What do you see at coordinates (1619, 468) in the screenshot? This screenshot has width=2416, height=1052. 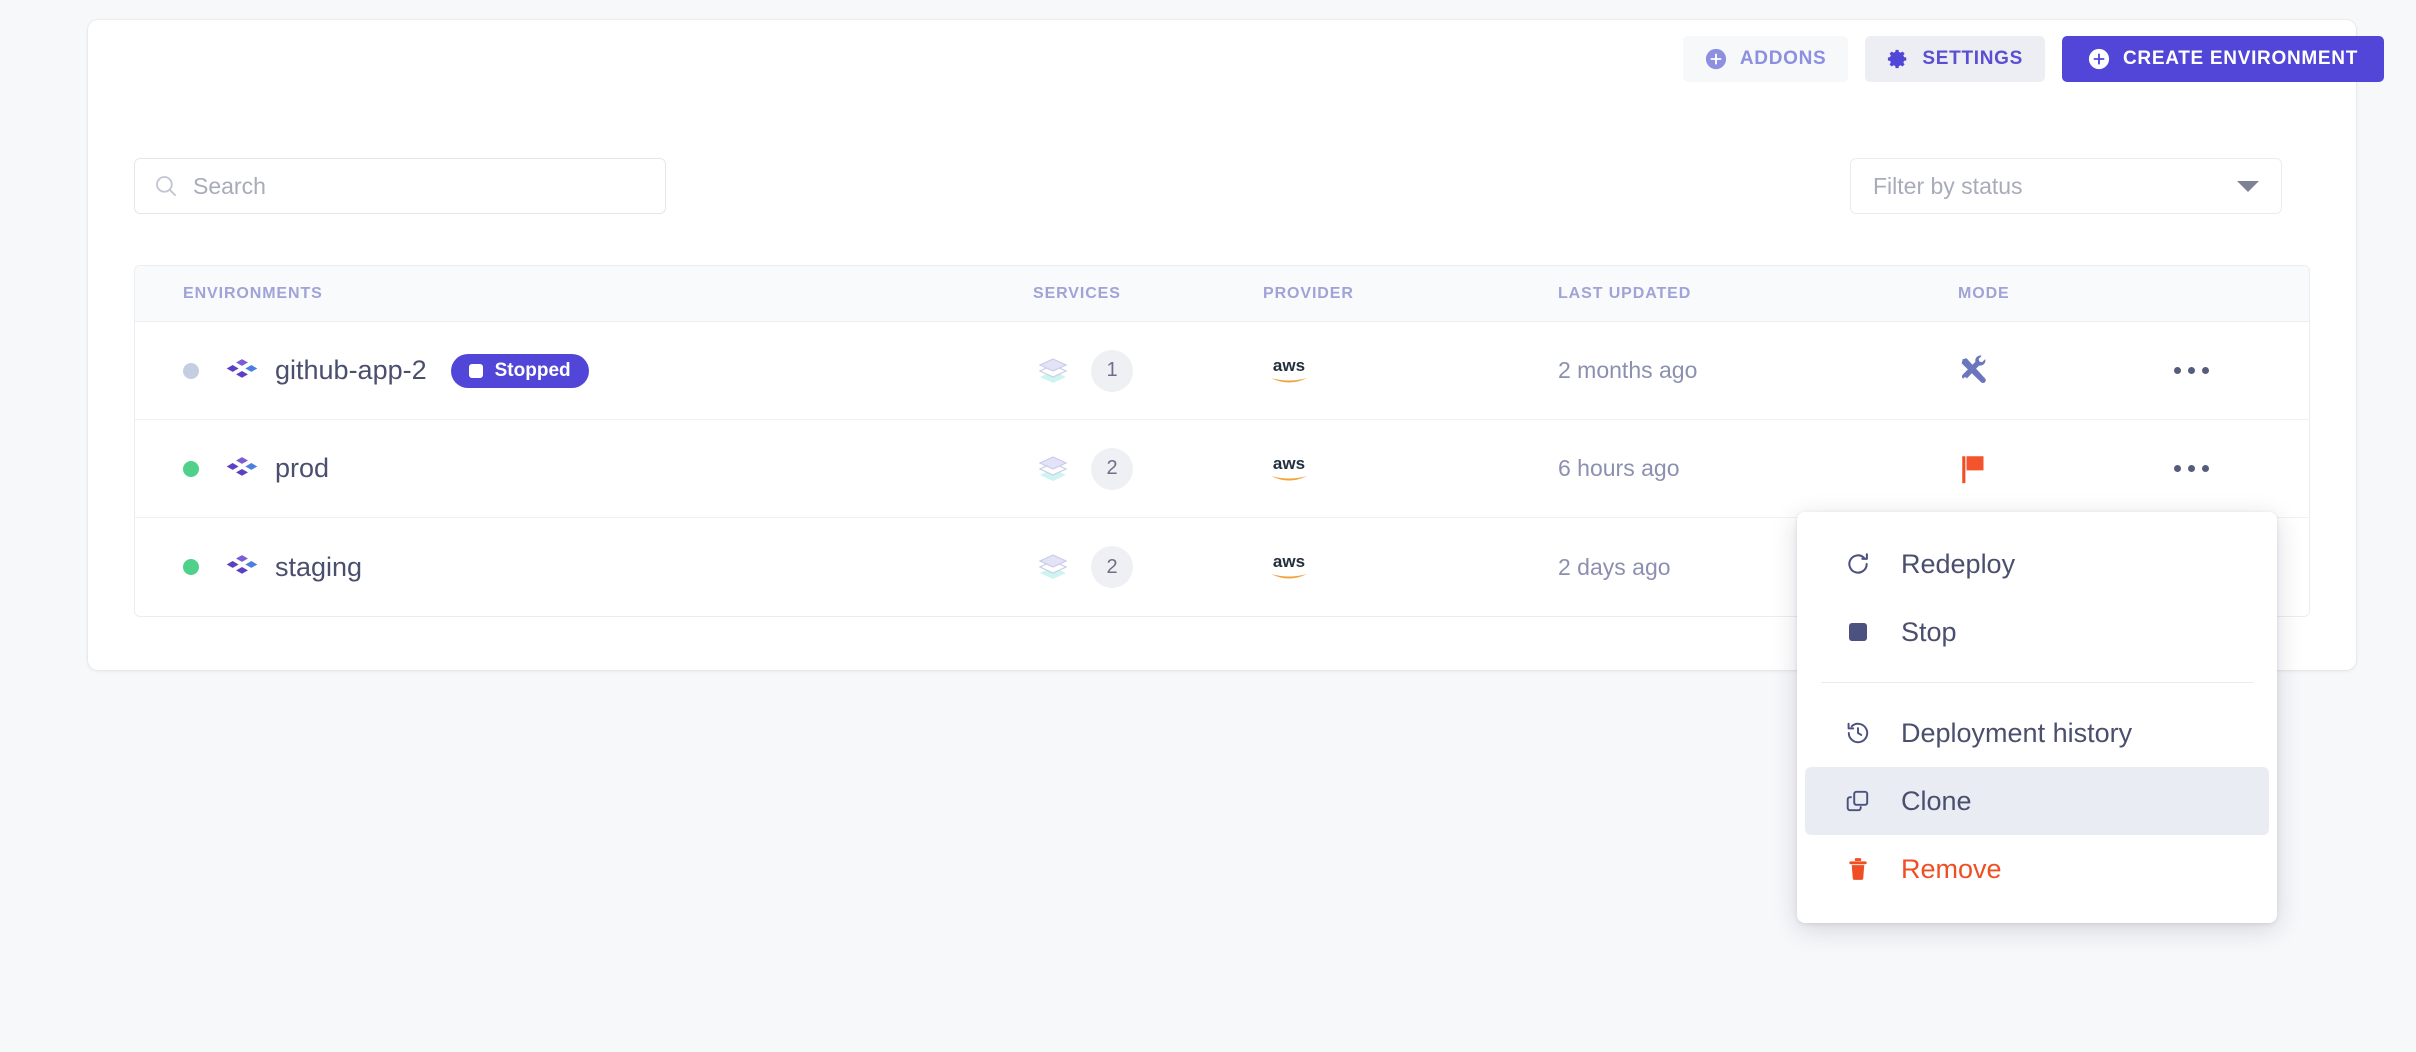 I see `last-updated-value: 6 hours ago` at bounding box center [1619, 468].